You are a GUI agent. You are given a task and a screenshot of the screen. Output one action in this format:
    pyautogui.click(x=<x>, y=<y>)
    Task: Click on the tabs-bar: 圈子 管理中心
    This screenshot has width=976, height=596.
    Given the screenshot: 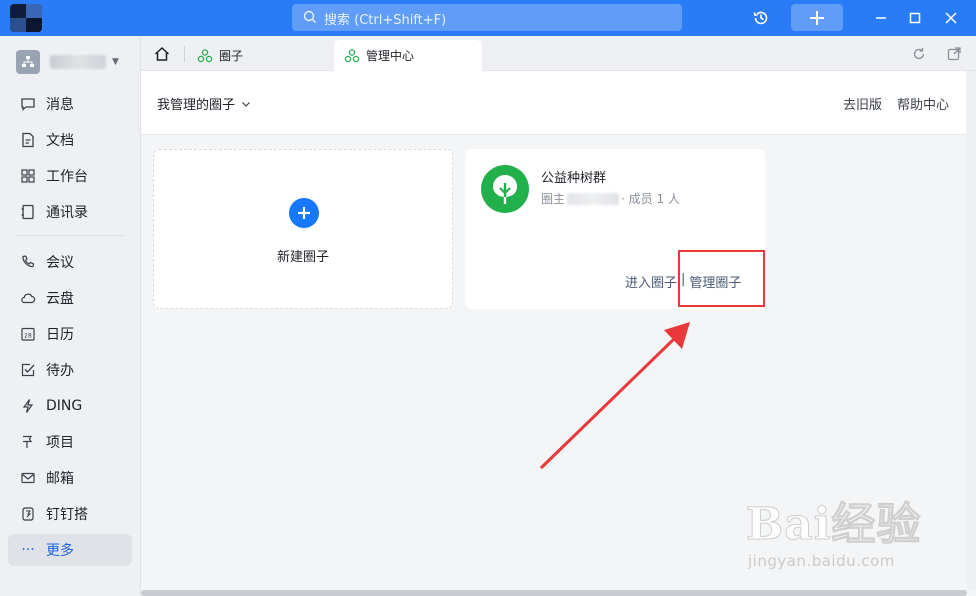 What is the action you would take?
    pyautogui.click(x=558, y=53)
    